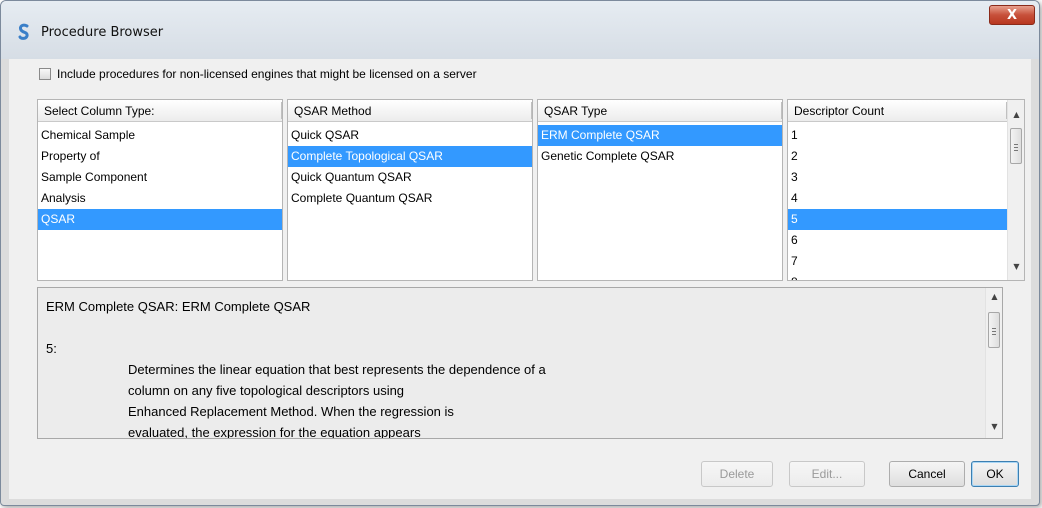 The width and height of the screenshot is (1042, 508). Describe the element at coordinates (102, 32) in the screenshot. I see `window-title: Procedure Browser` at that location.